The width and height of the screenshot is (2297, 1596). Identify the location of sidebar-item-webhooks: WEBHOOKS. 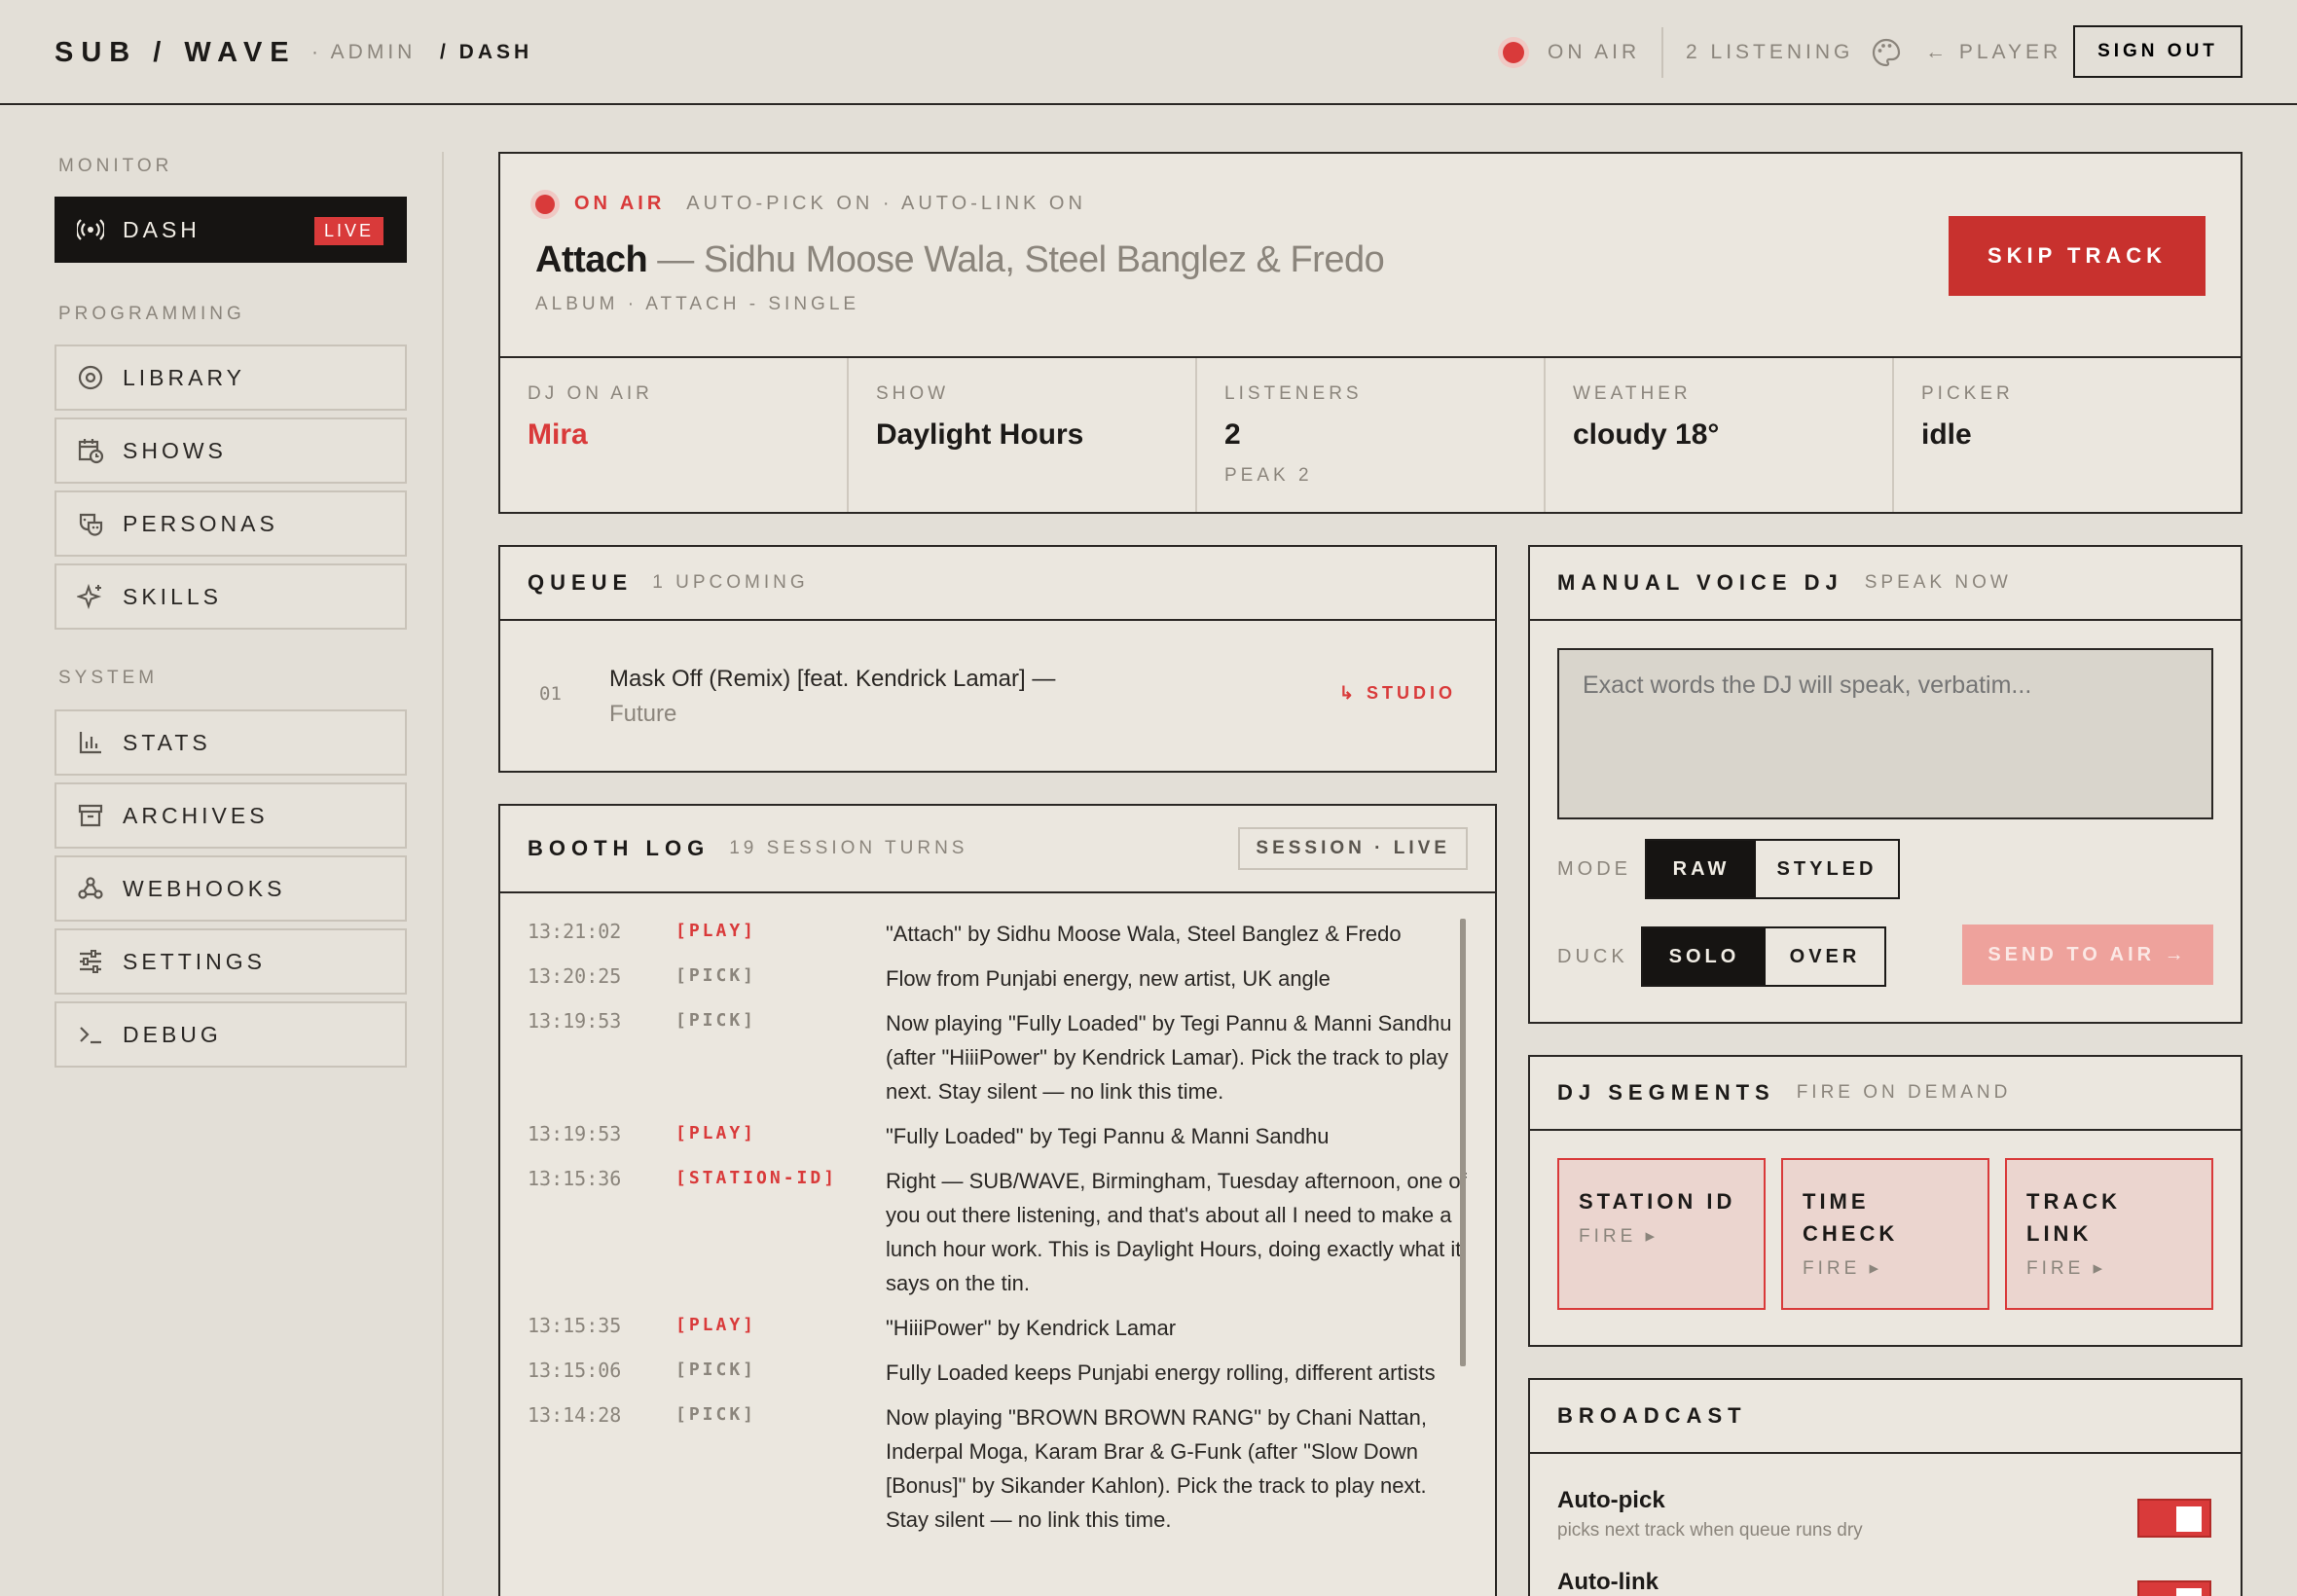
(231, 888).